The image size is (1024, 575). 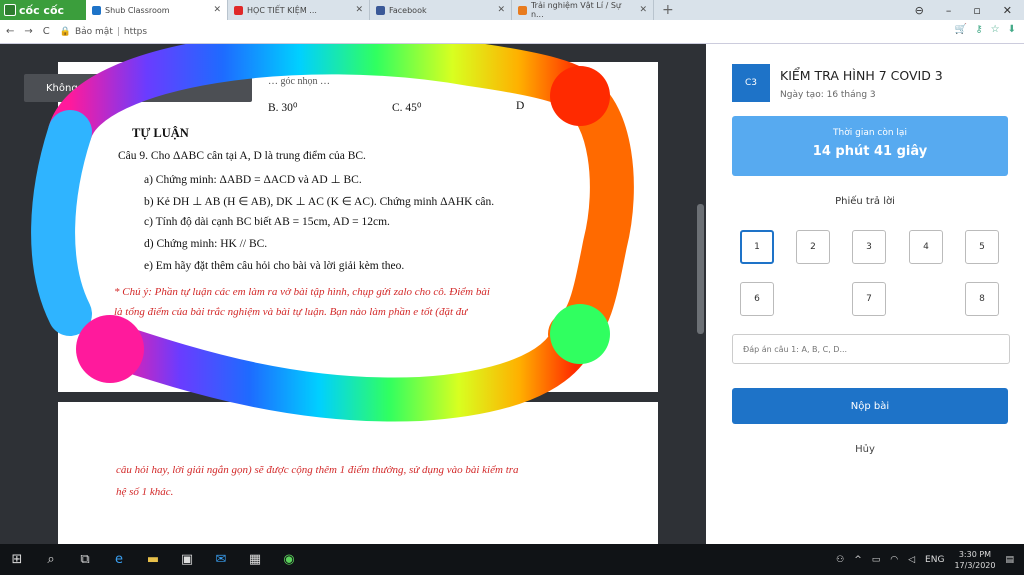 I want to click on page-icon, so click(x=522, y=10).